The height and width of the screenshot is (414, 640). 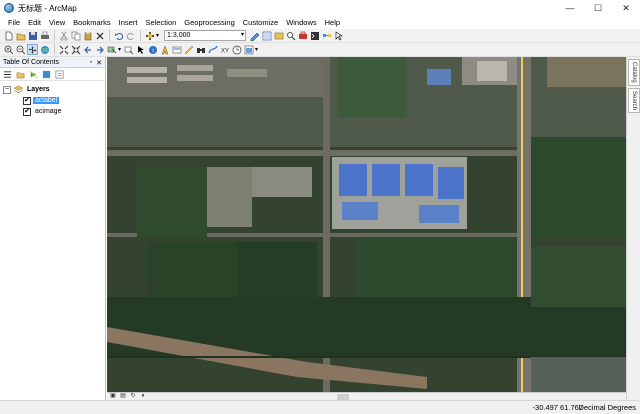 What do you see at coordinates (626, 8) in the screenshot?
I see `close-button: ✕` at bounding box center [626, 8].